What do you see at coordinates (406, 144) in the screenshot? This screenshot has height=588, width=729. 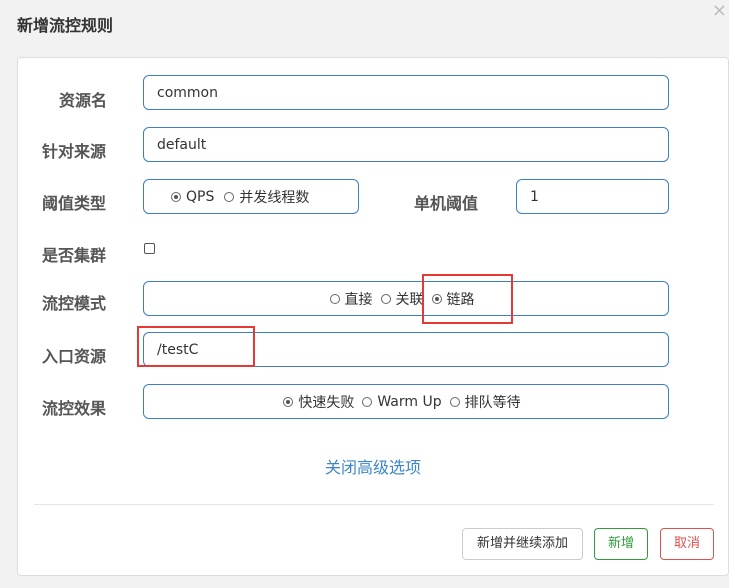 I see `limit-app-input` at bounding box center [406, 144].